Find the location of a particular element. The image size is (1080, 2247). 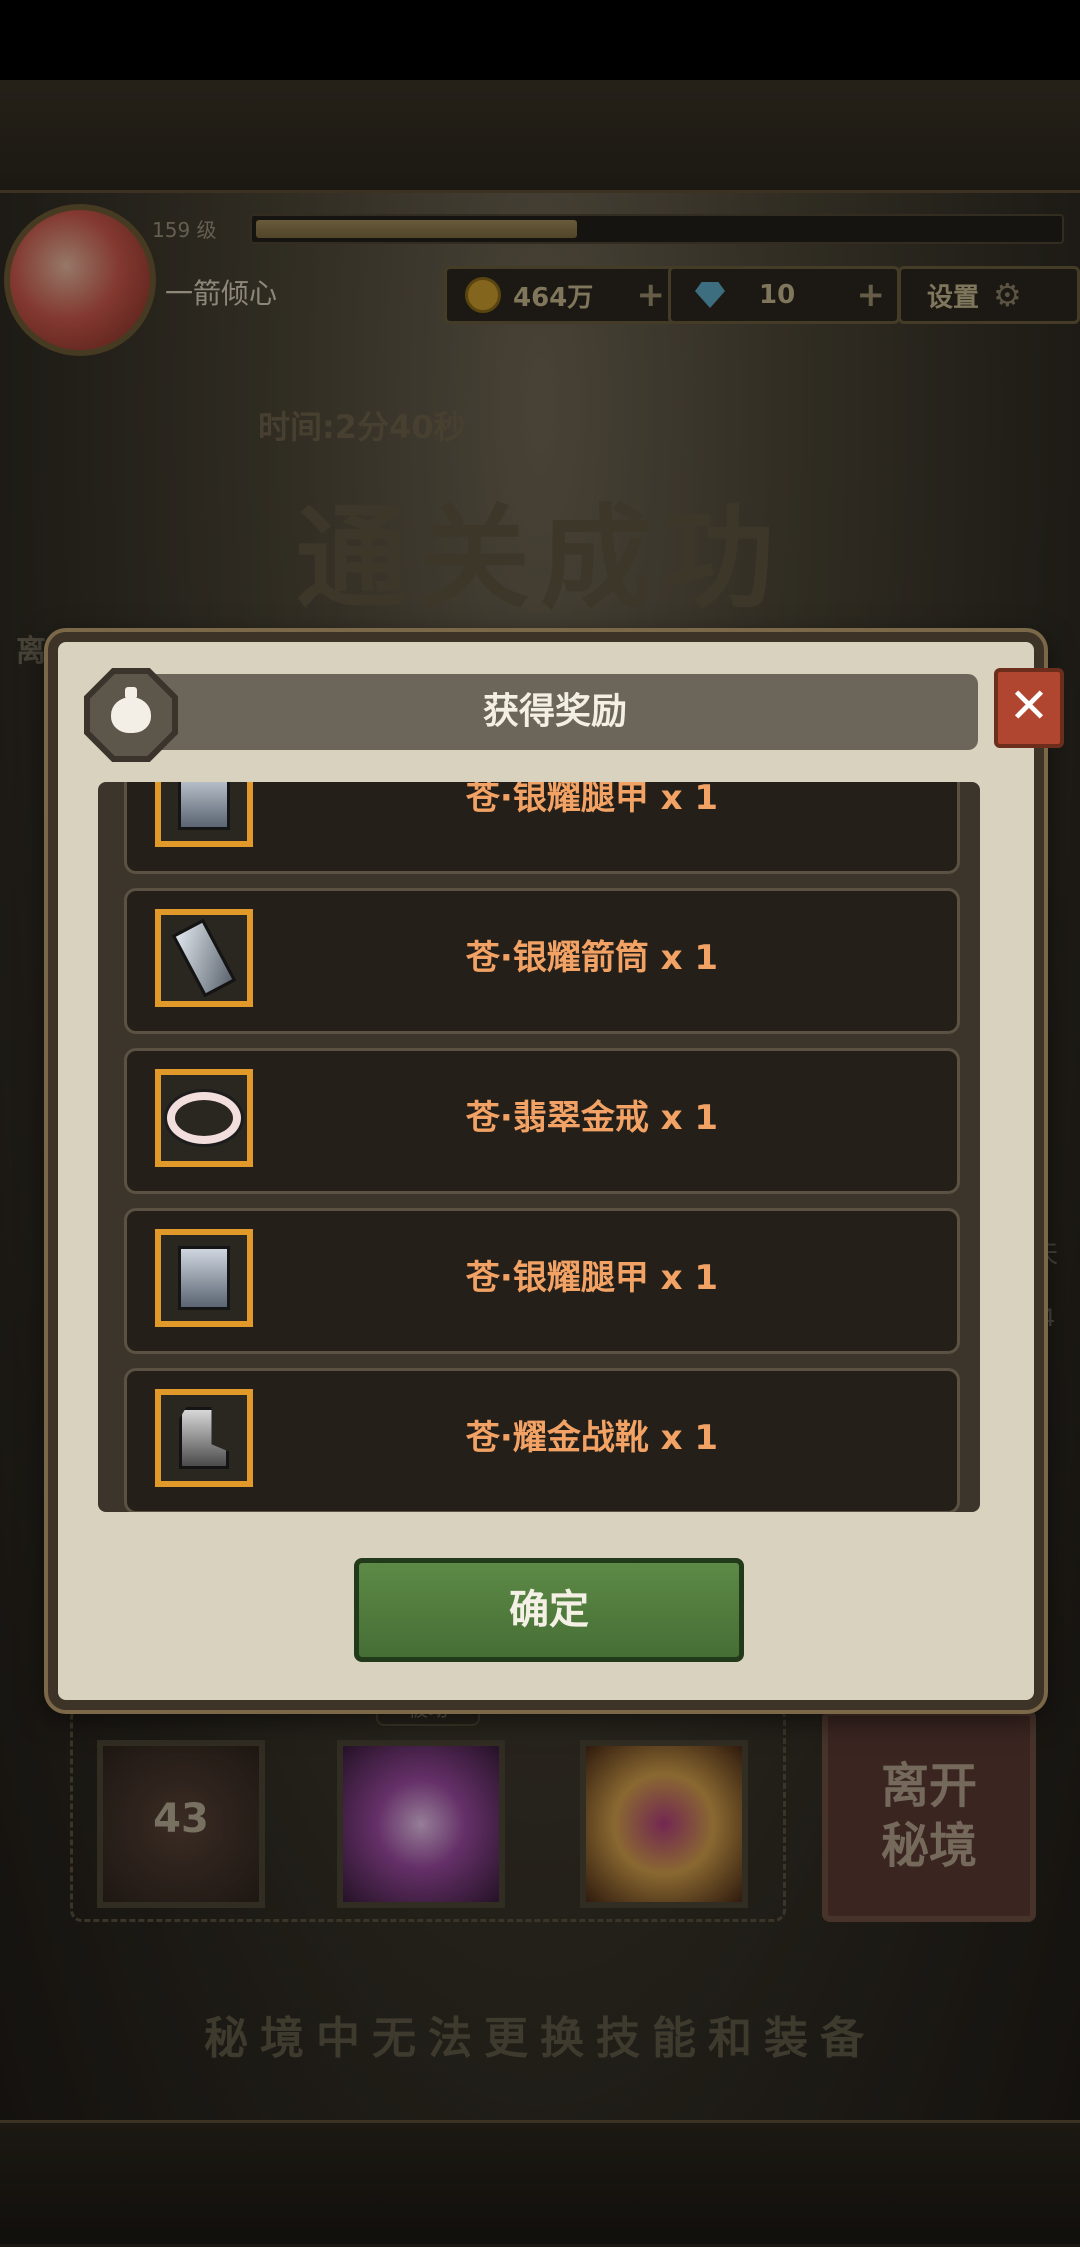

close-dialog-button: ✕ is located at coordinates (1029, 708).